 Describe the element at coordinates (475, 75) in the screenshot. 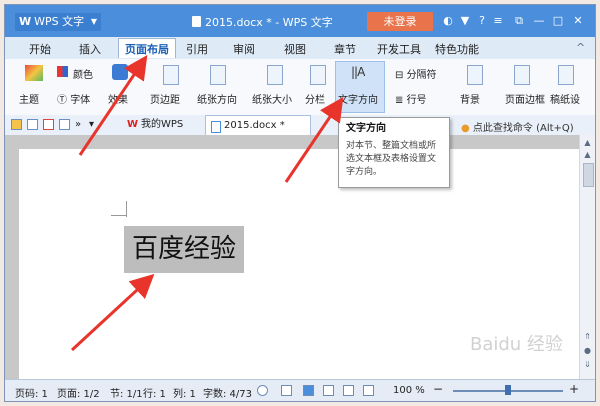

I see `background-icon` at that location.